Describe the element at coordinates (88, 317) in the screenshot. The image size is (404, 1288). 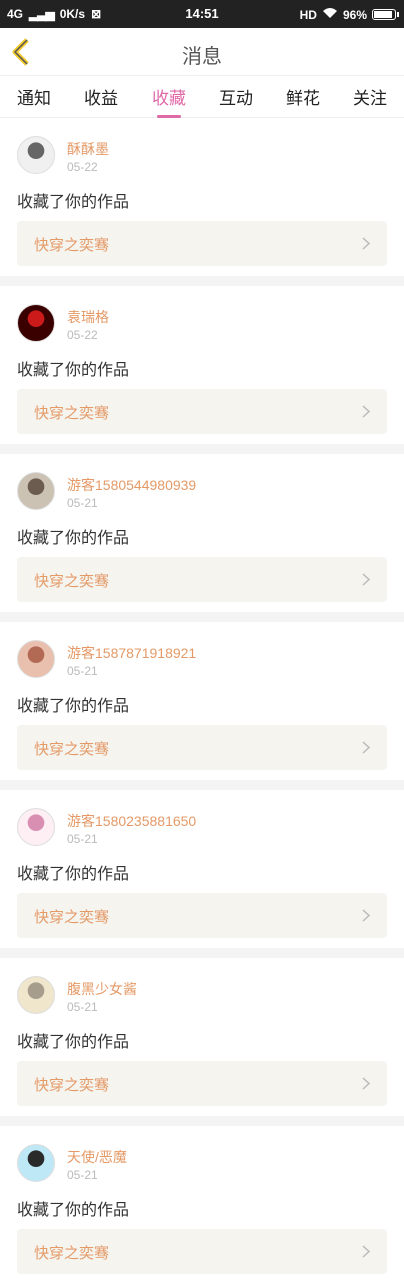
I see `username: 袁瑞格` at that location.